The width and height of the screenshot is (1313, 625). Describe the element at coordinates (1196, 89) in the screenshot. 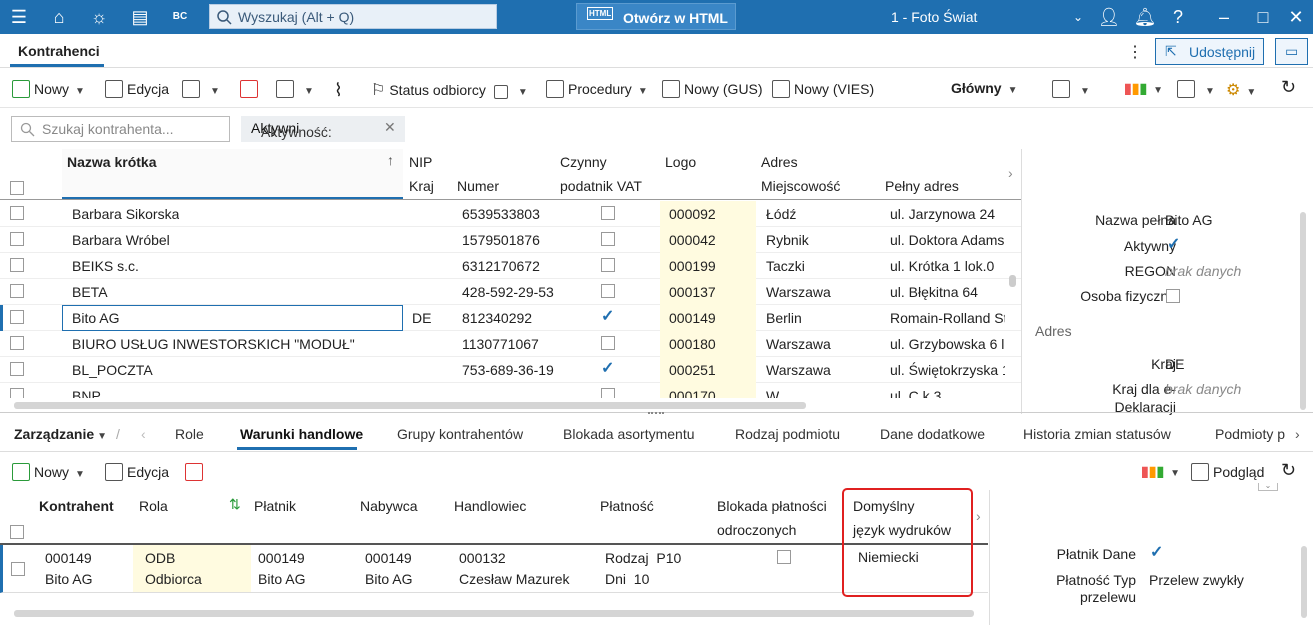

I see `layout-button: ▼` at that location.